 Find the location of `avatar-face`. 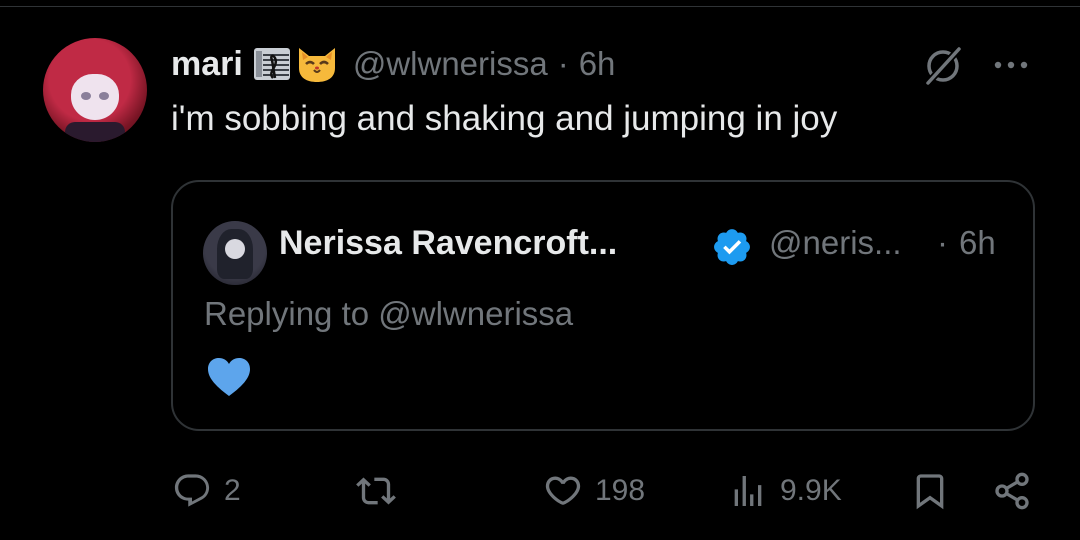

avatar-face is located at coordinates (95, 97).